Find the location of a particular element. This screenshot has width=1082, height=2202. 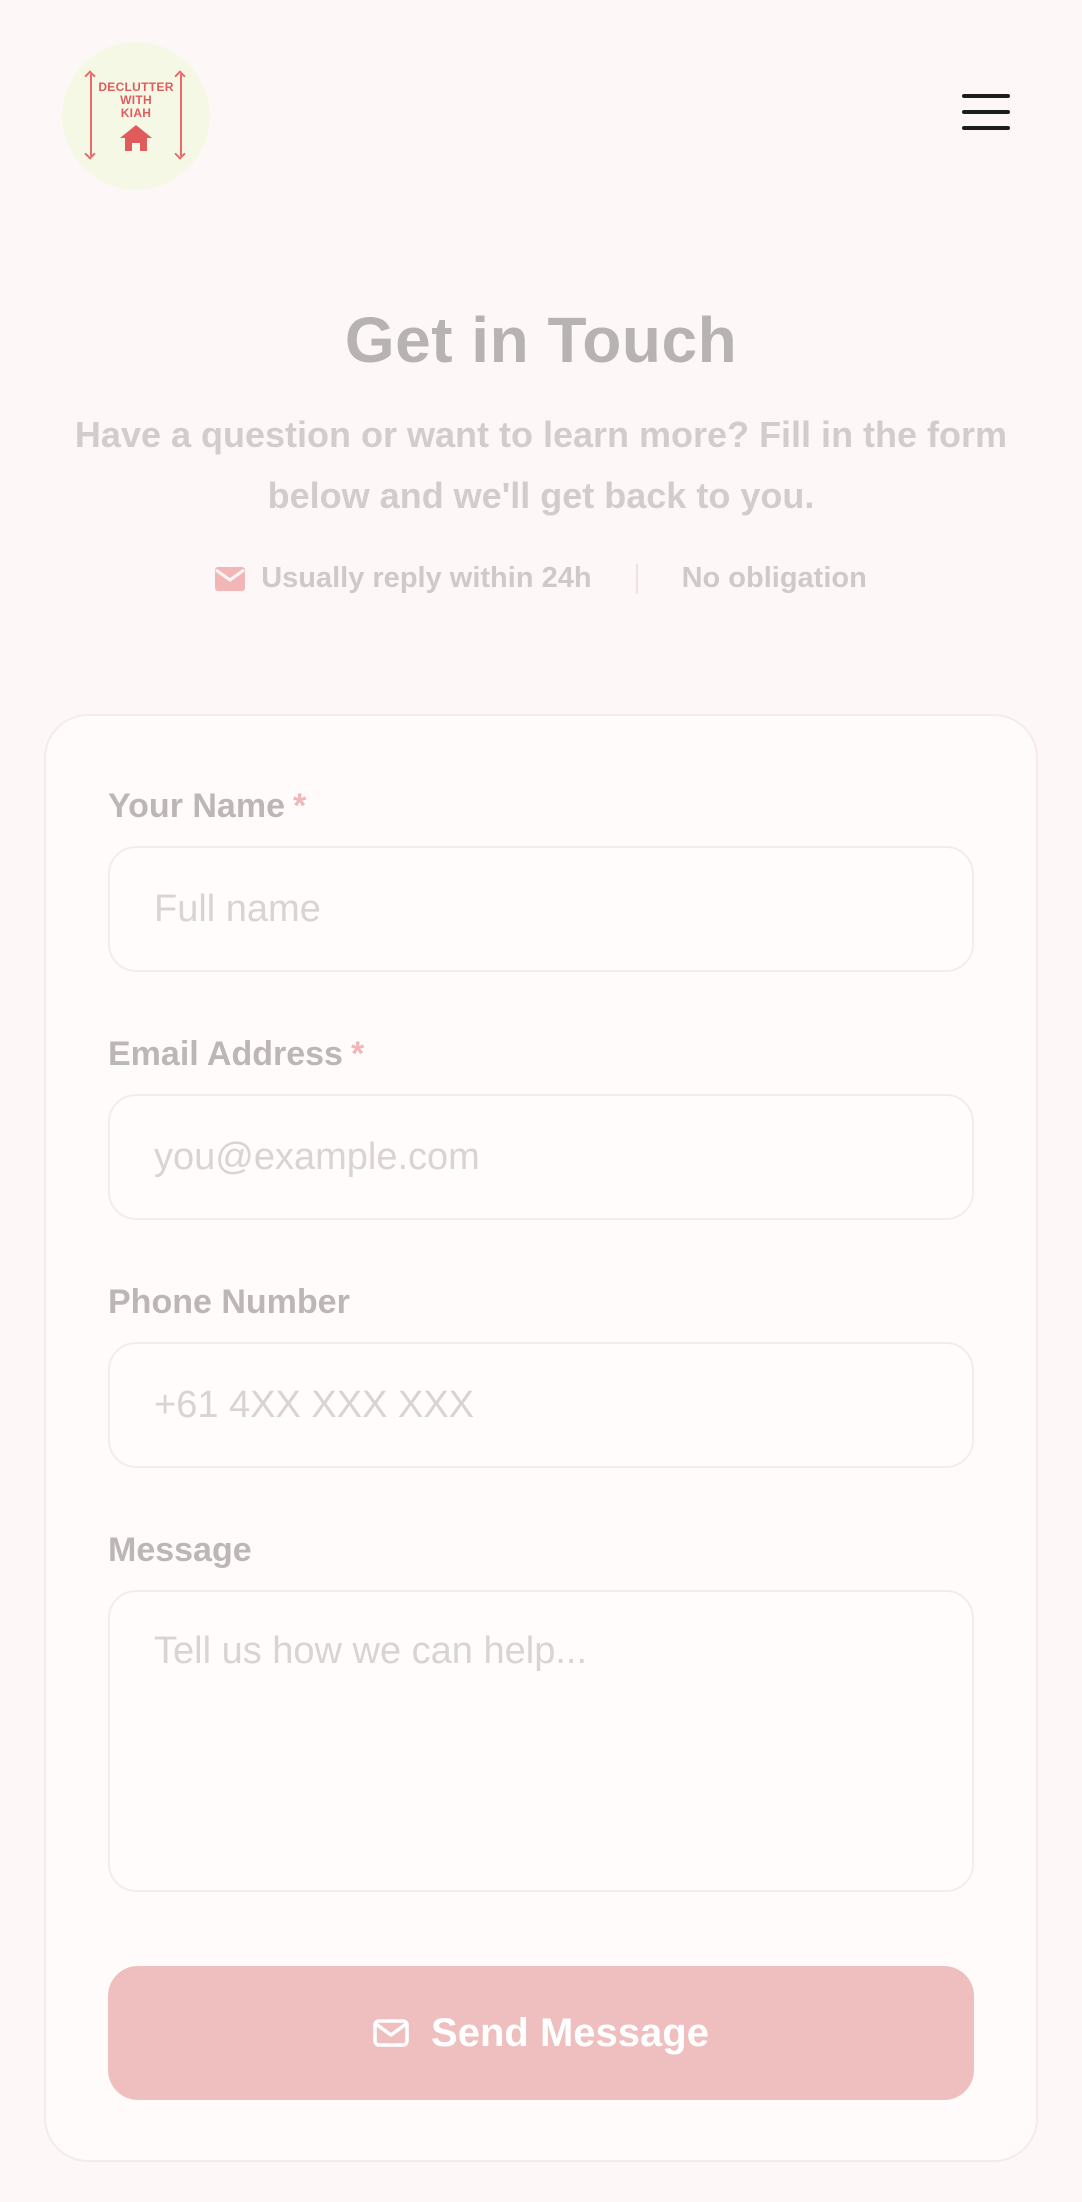

email-placeholder: you@example.com is located at coordinates (317, 1156).